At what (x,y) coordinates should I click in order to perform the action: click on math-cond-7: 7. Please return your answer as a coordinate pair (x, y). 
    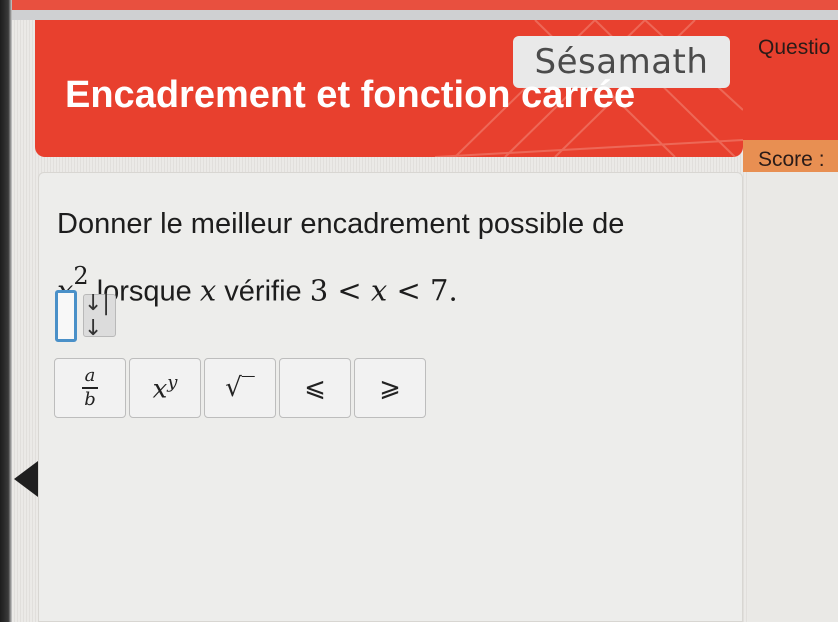
    Looking at the image, I should click on (439, 290).